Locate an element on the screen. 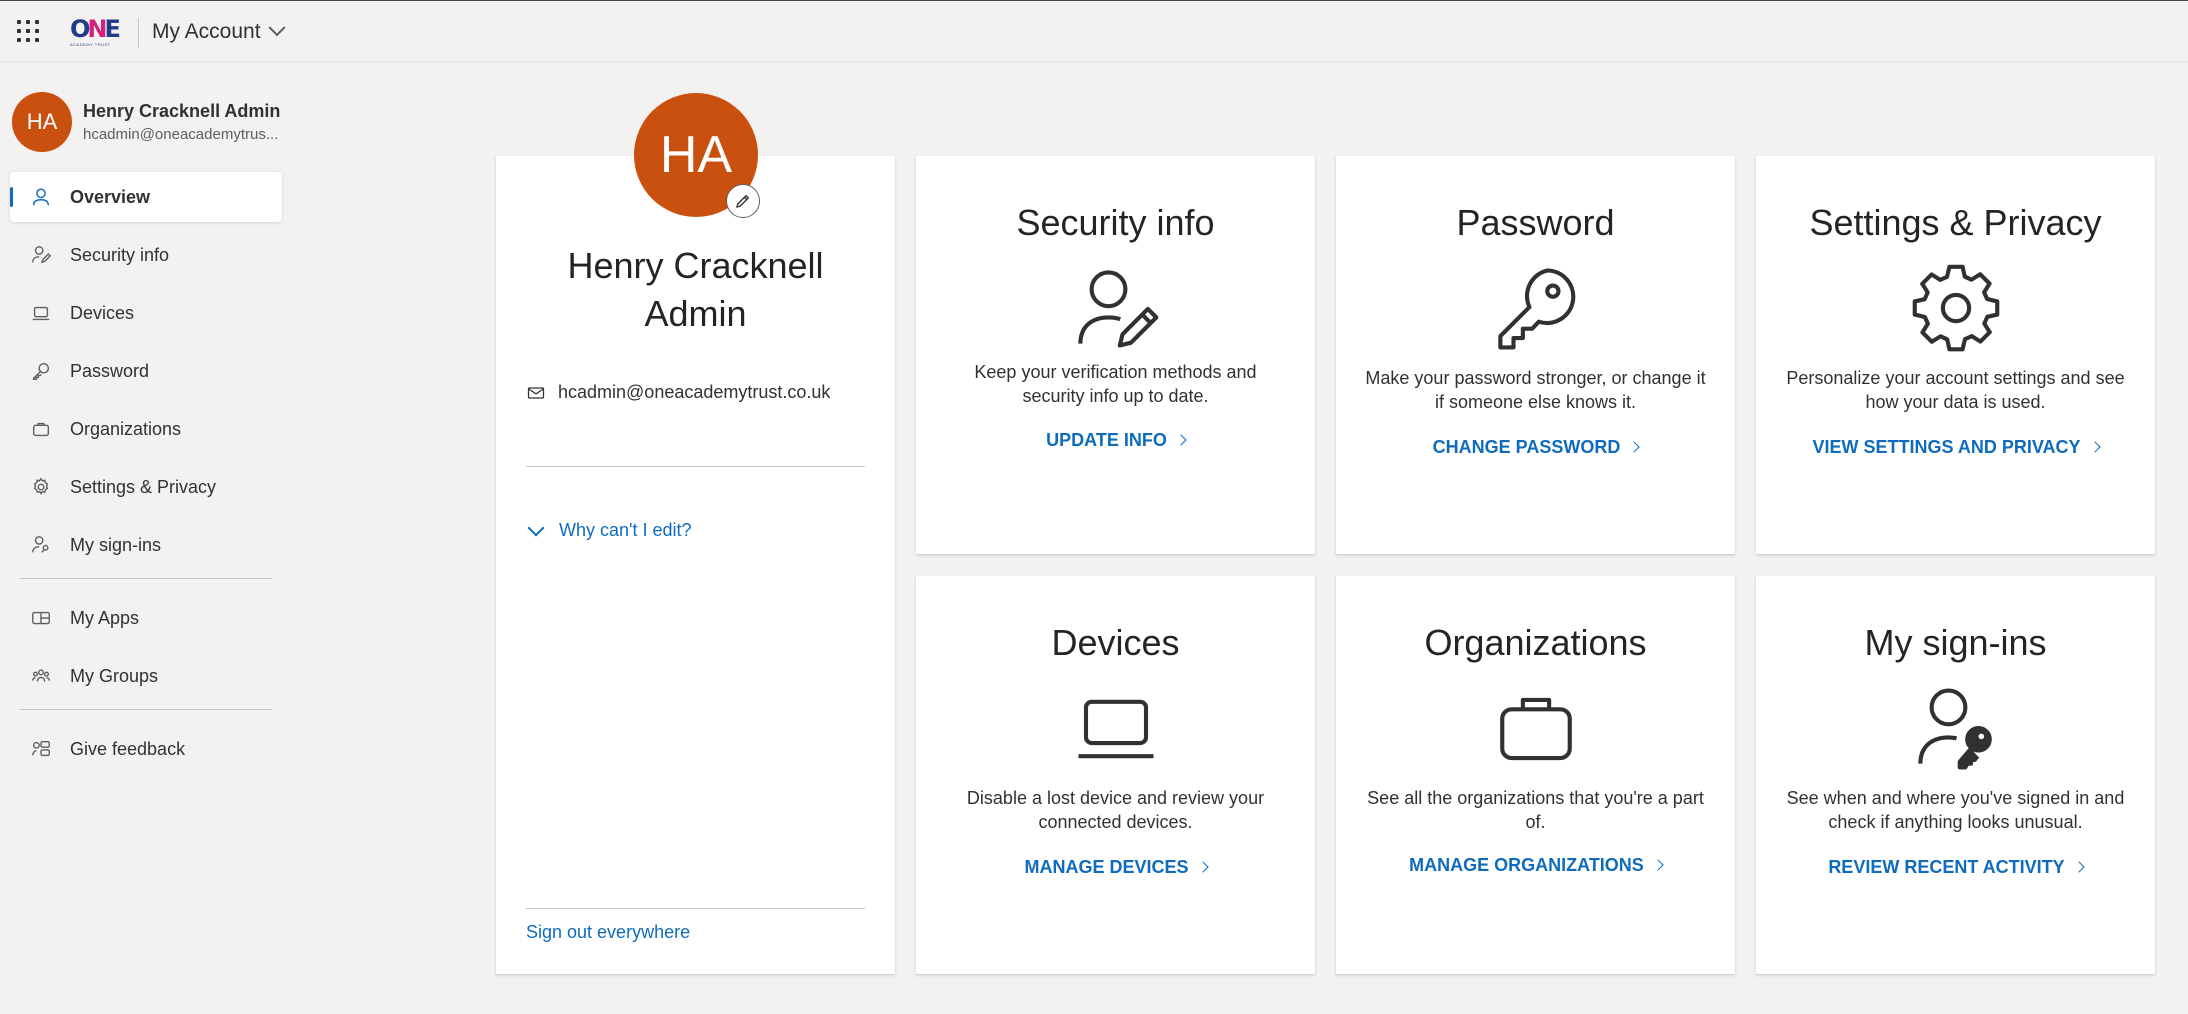 This screenshot has height=1014, width=2188. why-cant-edit-toggle: Why can't I edit? is located at coordinates (609, 530).